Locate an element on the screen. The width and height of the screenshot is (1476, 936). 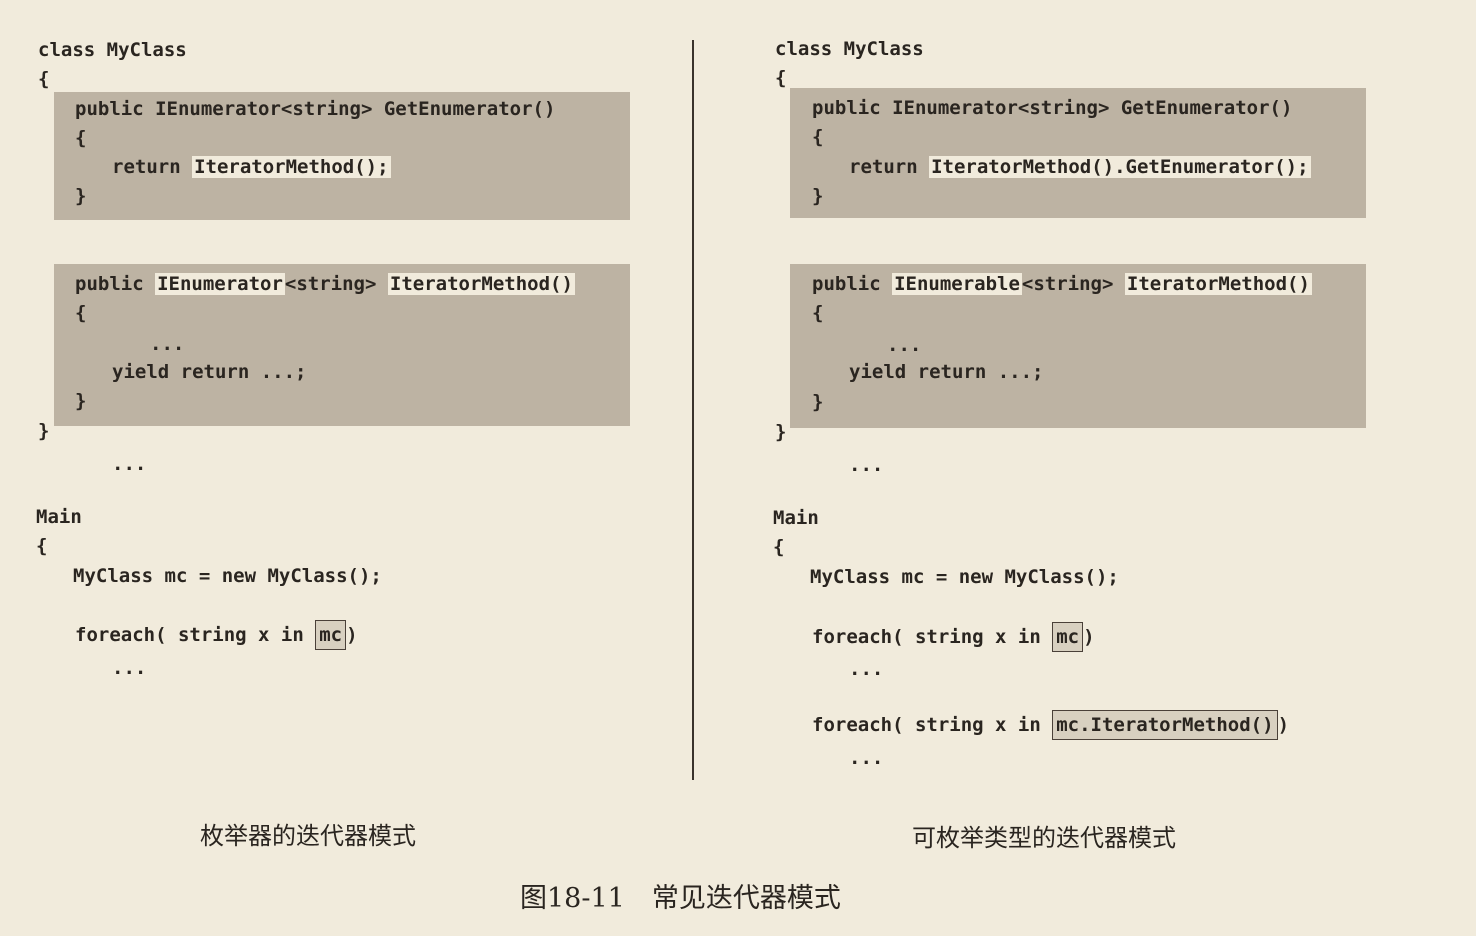
right-block2-close: } is located at coordinates (818, 402).